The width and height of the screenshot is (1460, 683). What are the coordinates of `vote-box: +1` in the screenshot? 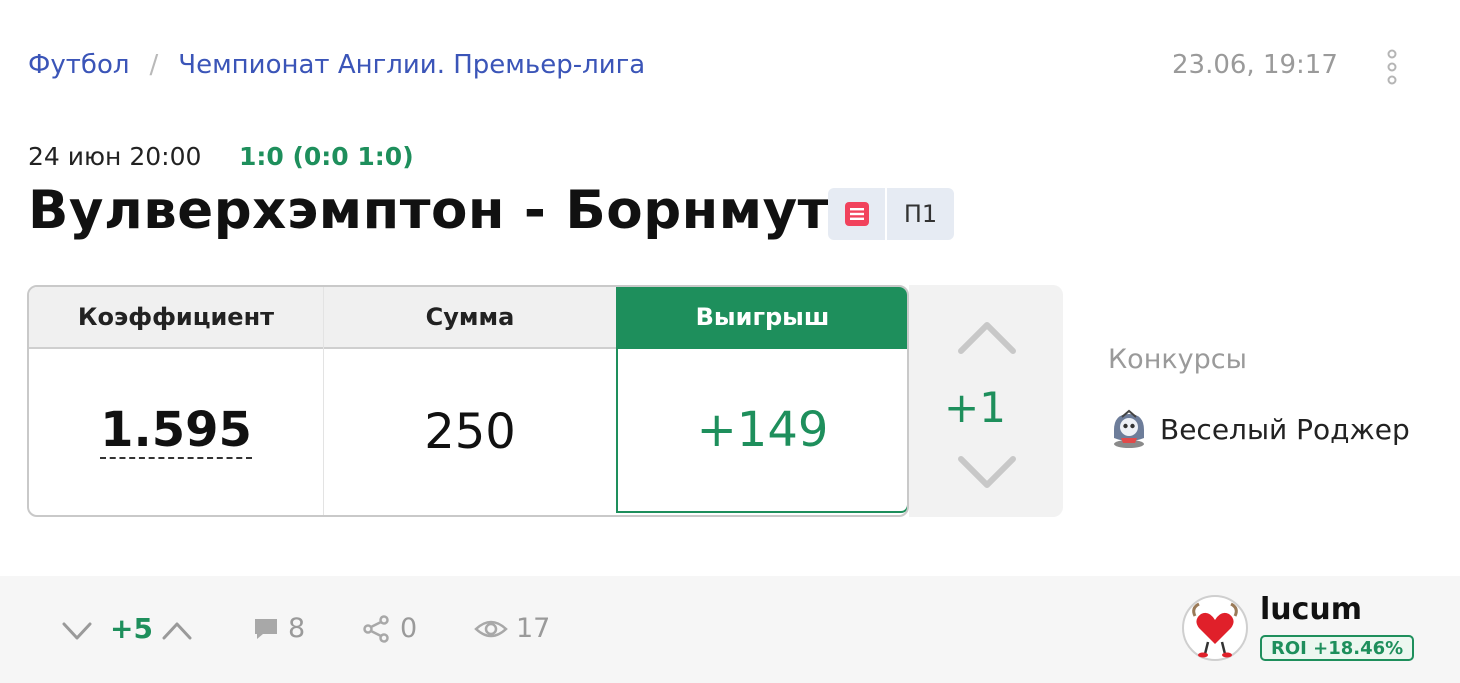 It's located at (986, 401).